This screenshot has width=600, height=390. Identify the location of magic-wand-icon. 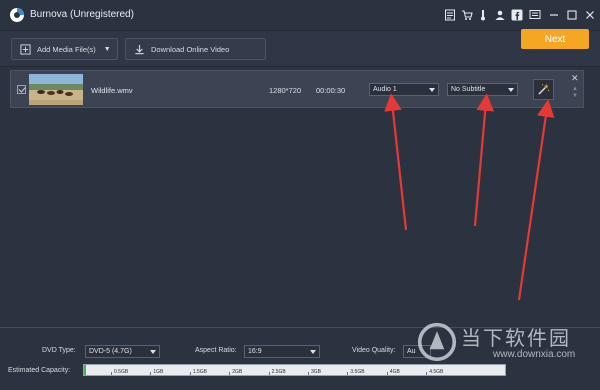
(544, 89).